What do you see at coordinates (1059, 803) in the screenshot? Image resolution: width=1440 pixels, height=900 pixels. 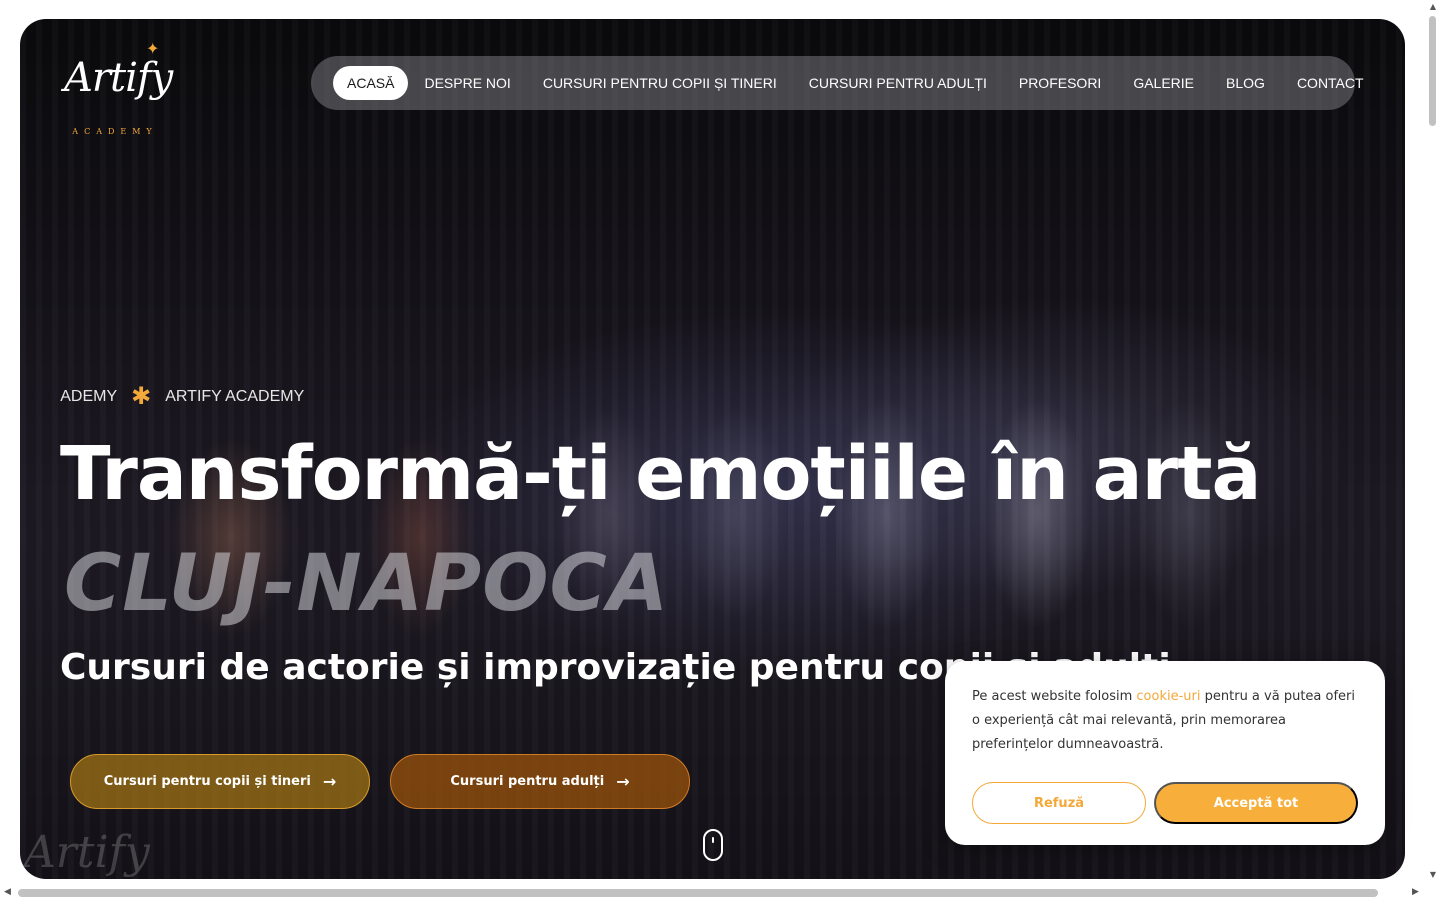 I see `refuse-cookies-button: Refuză` at bounding box center [1059, 803].